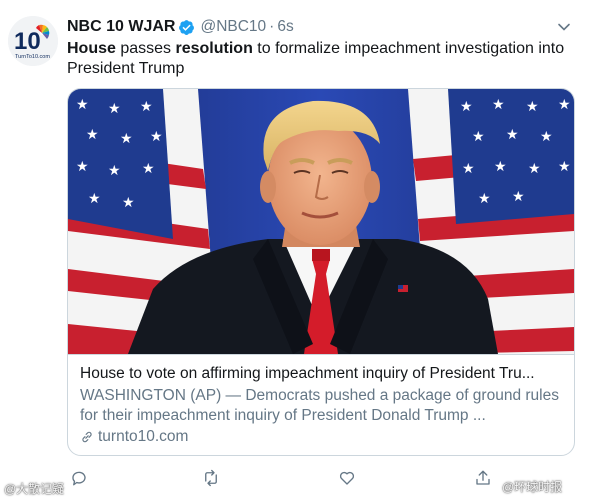  Describe the element at coordinates (145, 48) in the screenshot. I see `tweet-text-part: passes` at that location.